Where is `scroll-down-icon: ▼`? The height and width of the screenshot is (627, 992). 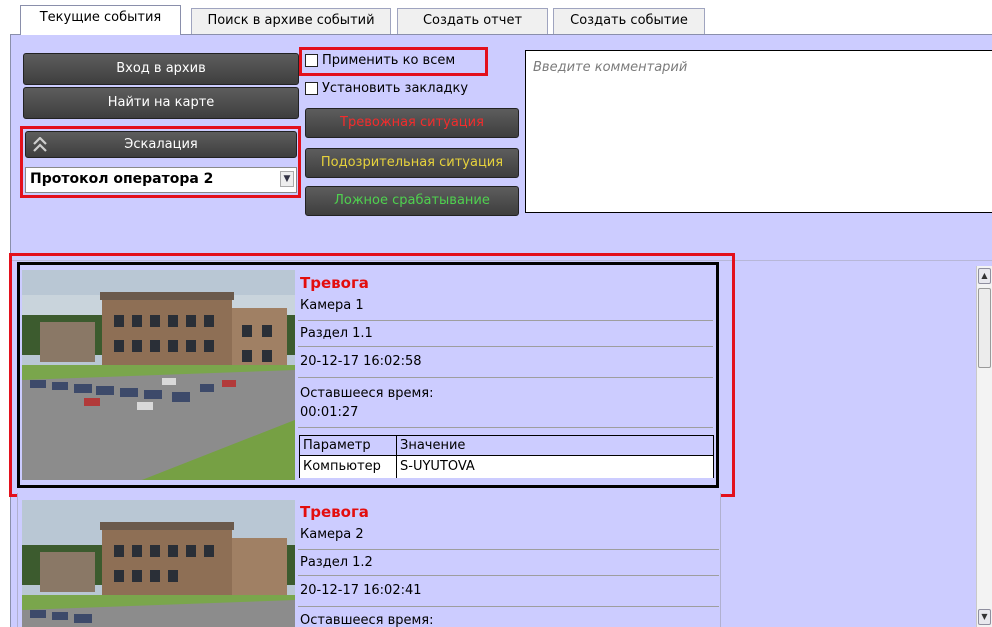
scroll-down-icon: ▼ is located at coordinates (984, 617).